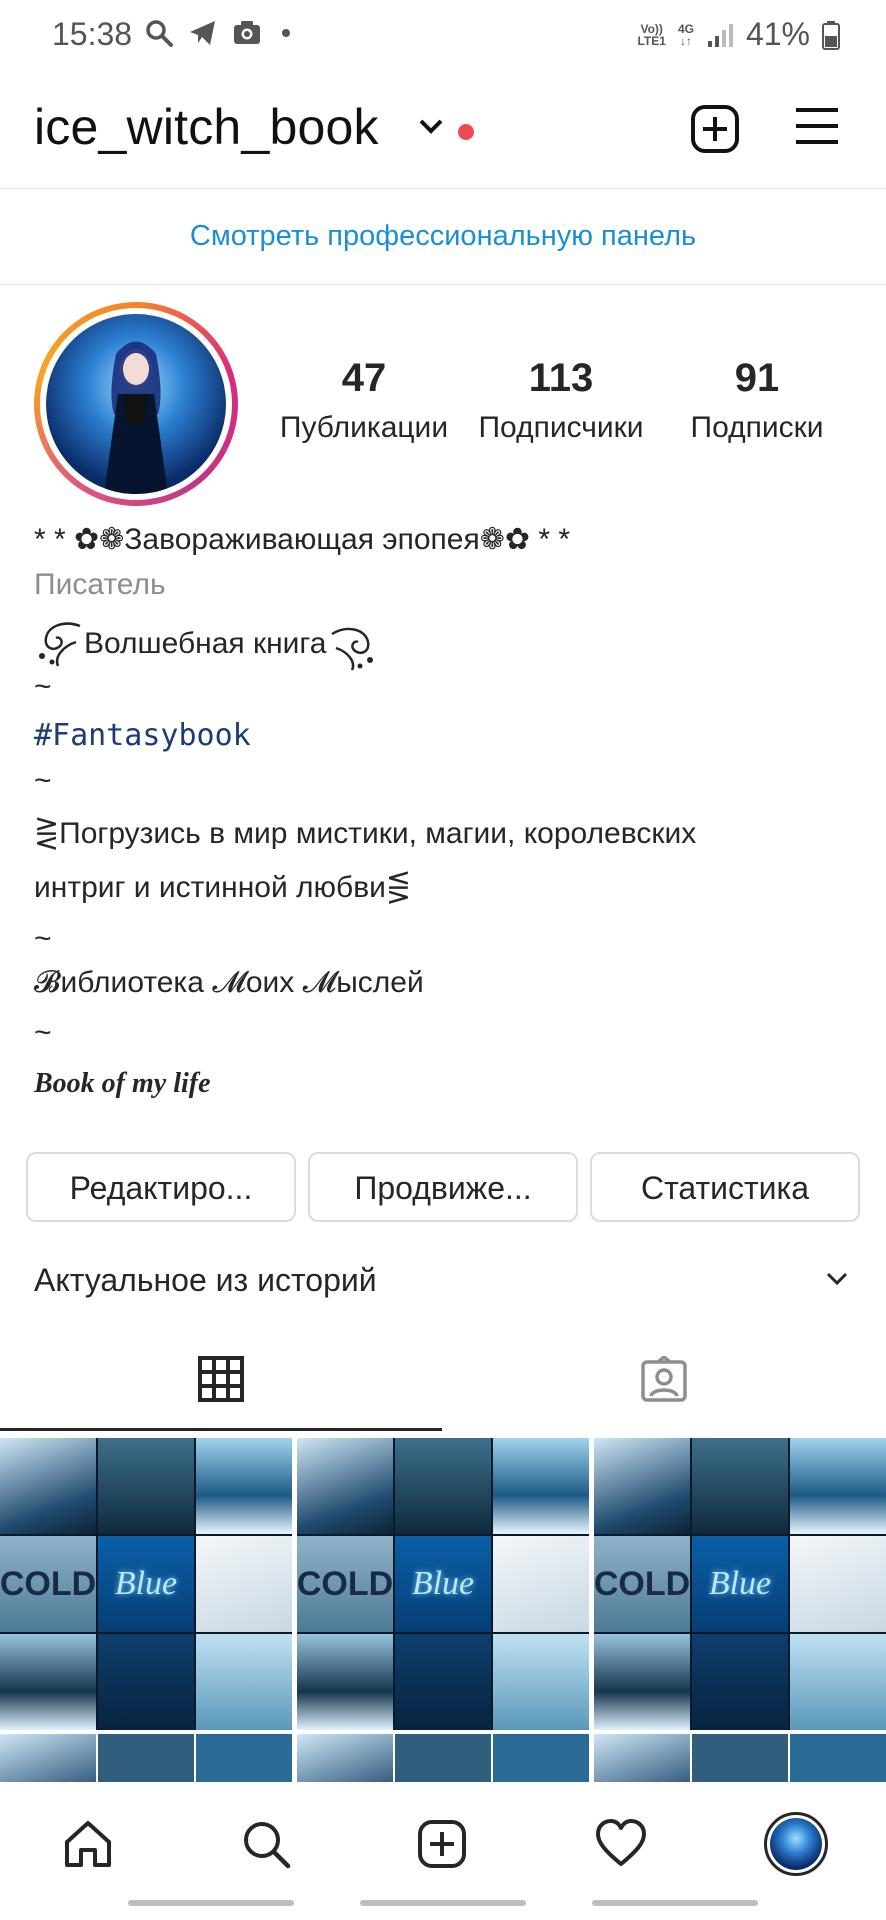  I want to click on avatar-image-small, so click(796, 1844).